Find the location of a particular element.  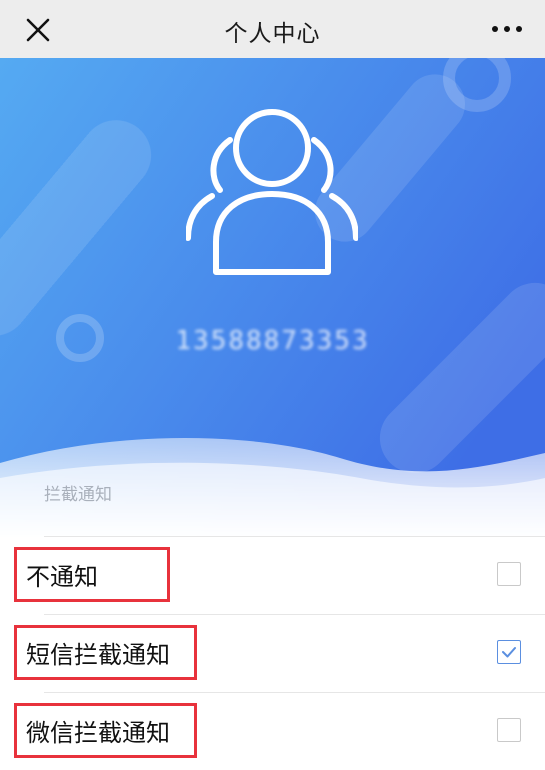

option-sms-notify: 短信拦截通知 is located at coordinates (272, 653).